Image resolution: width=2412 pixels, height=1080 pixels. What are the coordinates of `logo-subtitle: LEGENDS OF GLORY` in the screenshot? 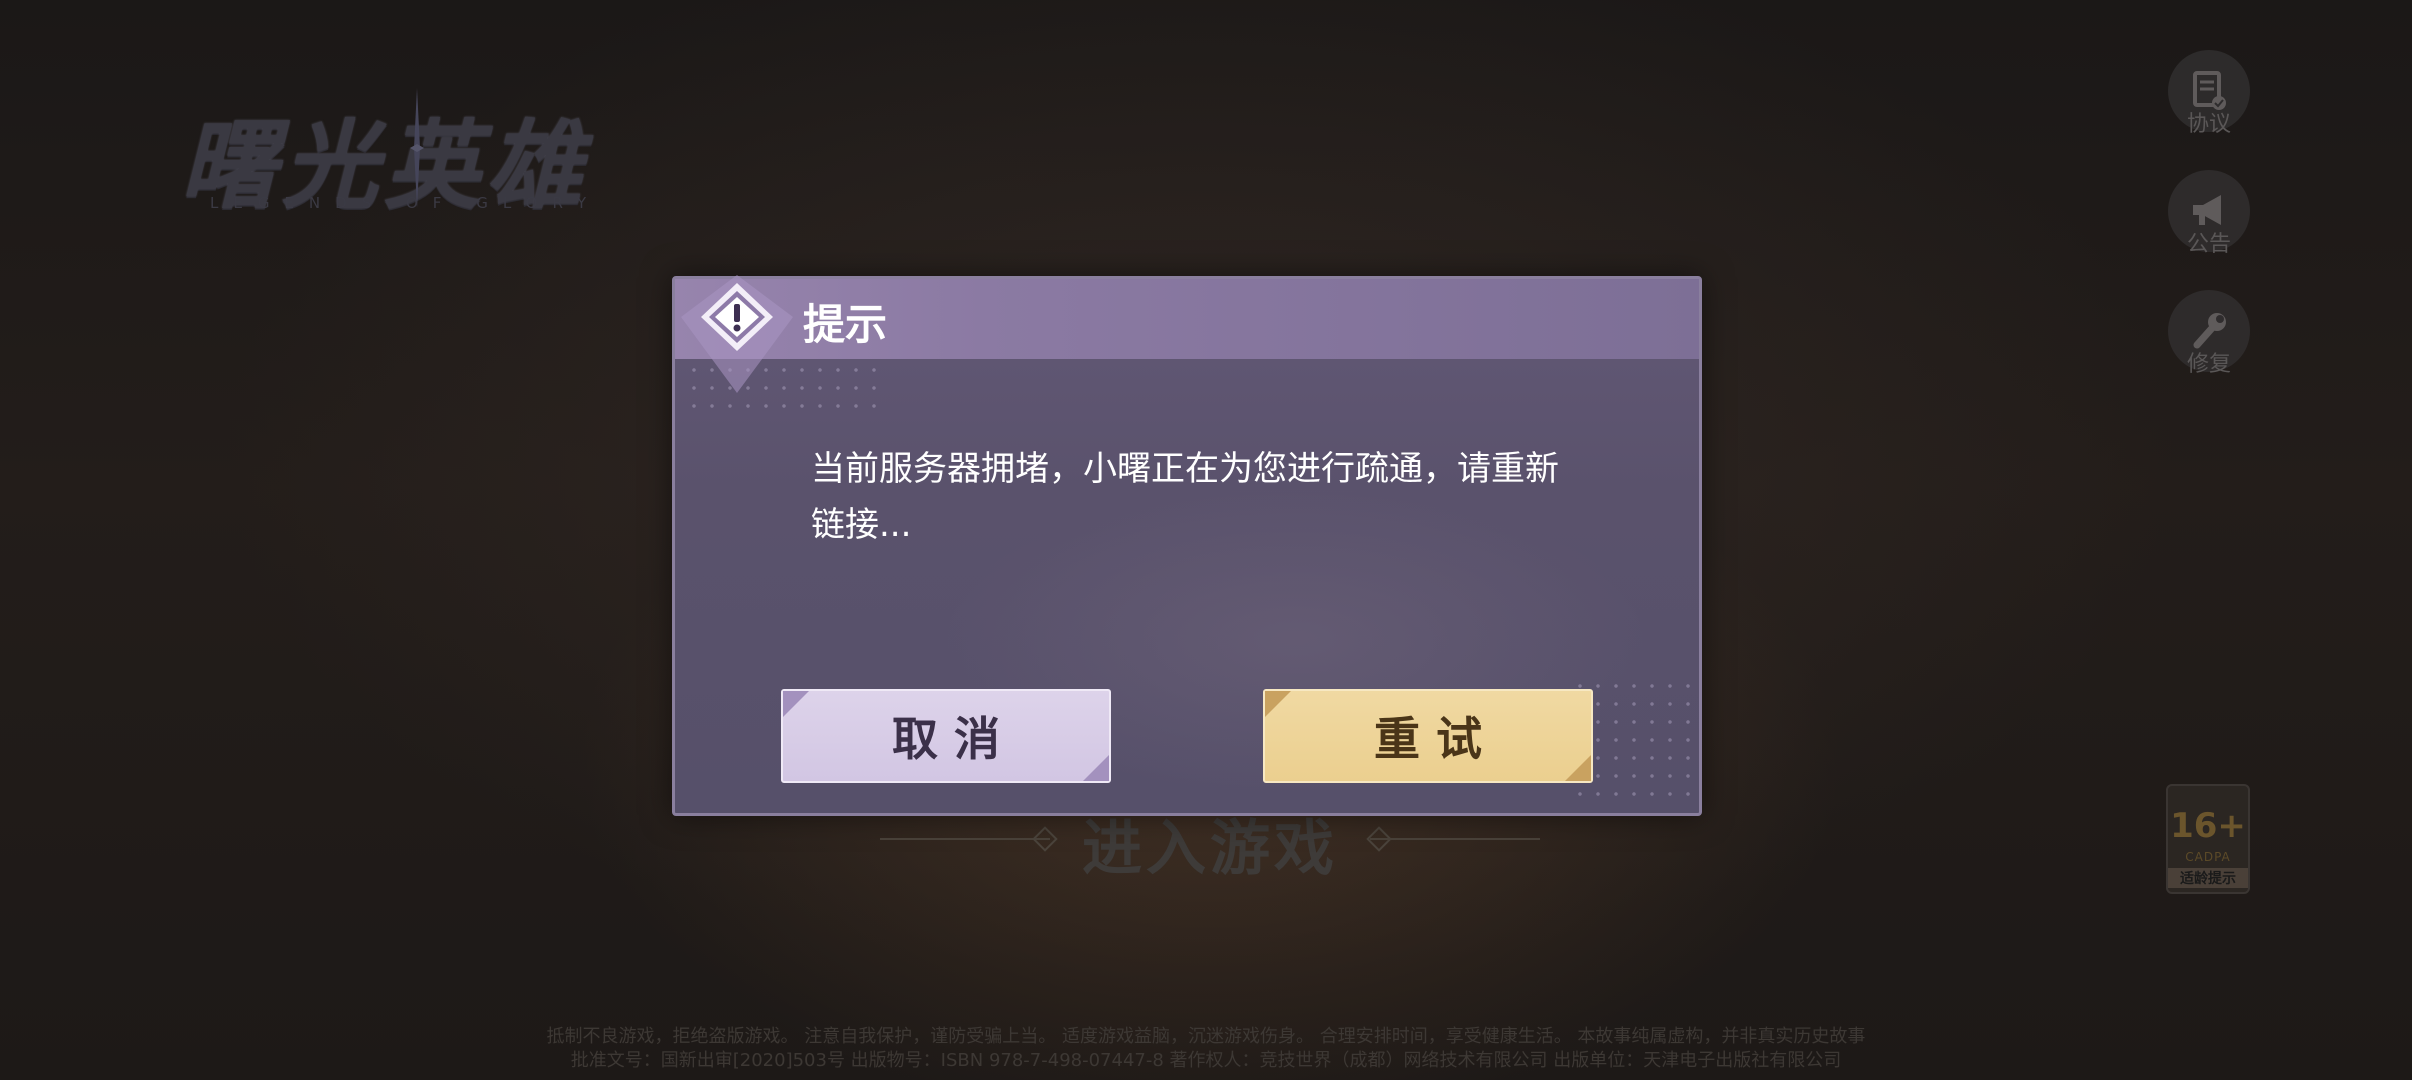 It's located at (406, 203).